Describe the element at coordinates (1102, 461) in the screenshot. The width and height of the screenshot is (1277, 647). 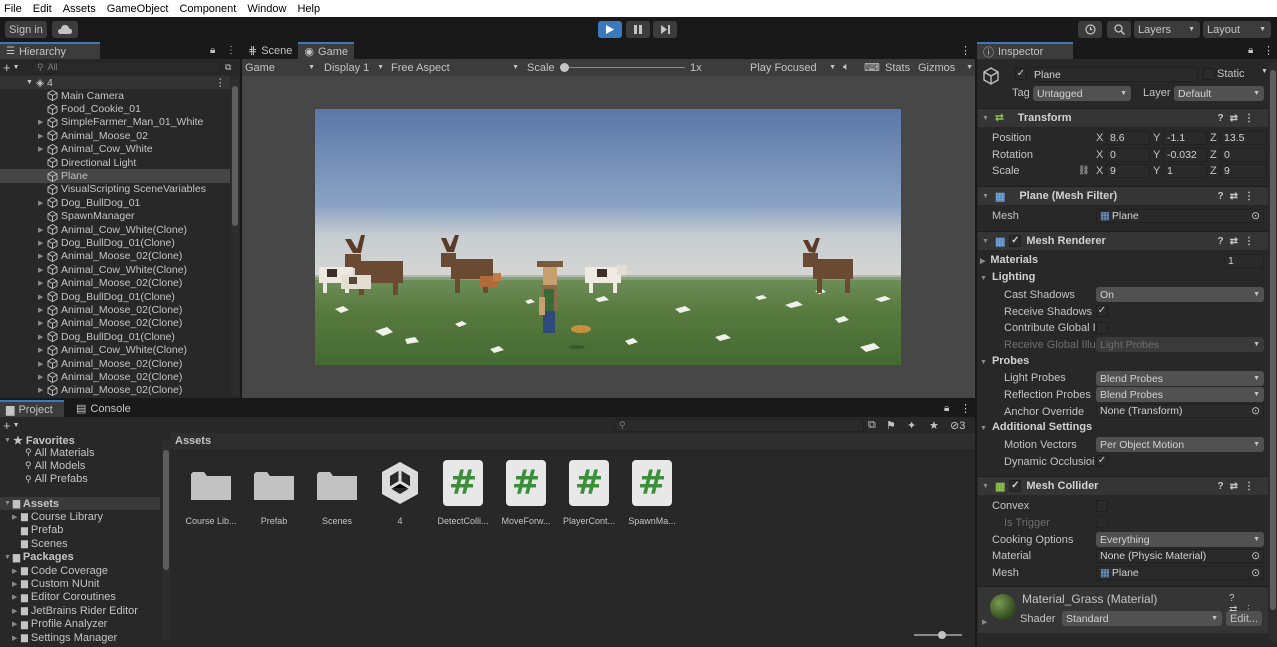
I see `dynamic-occlusion-checkbox: ✓` at that location.